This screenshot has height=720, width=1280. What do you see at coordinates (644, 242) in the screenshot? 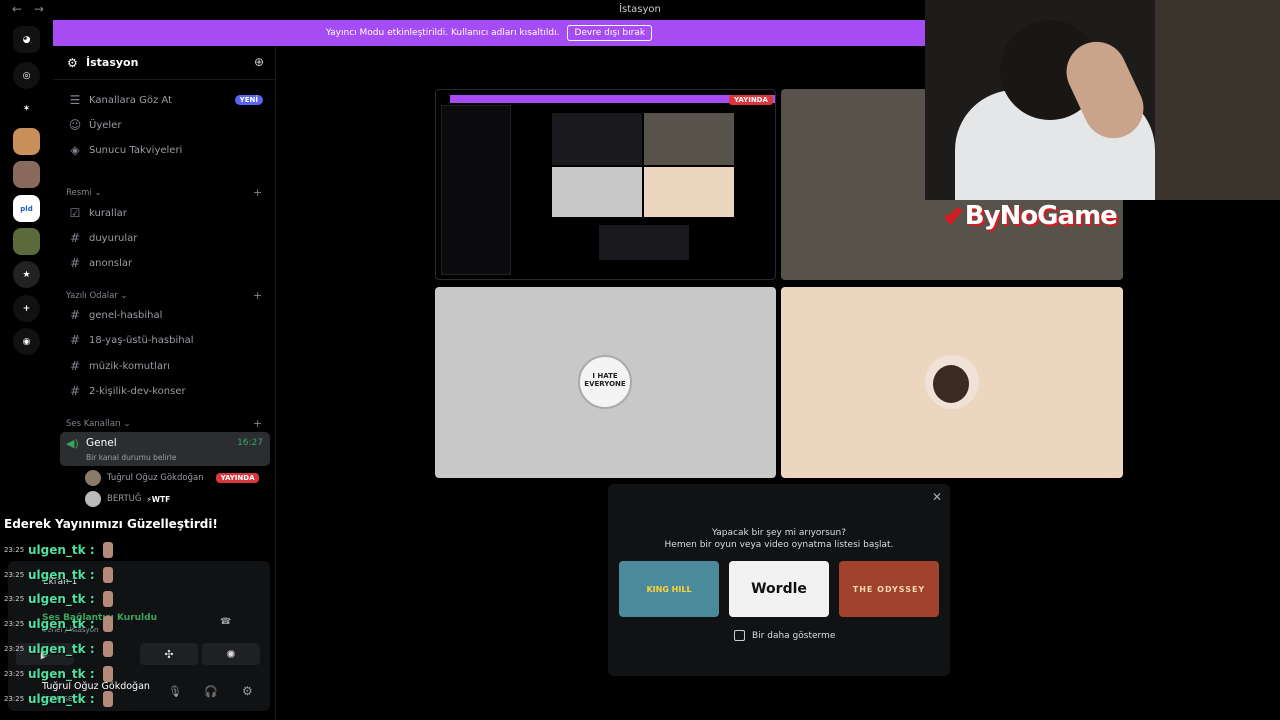
I see `mini-popup` at bounding box center [644, 242].